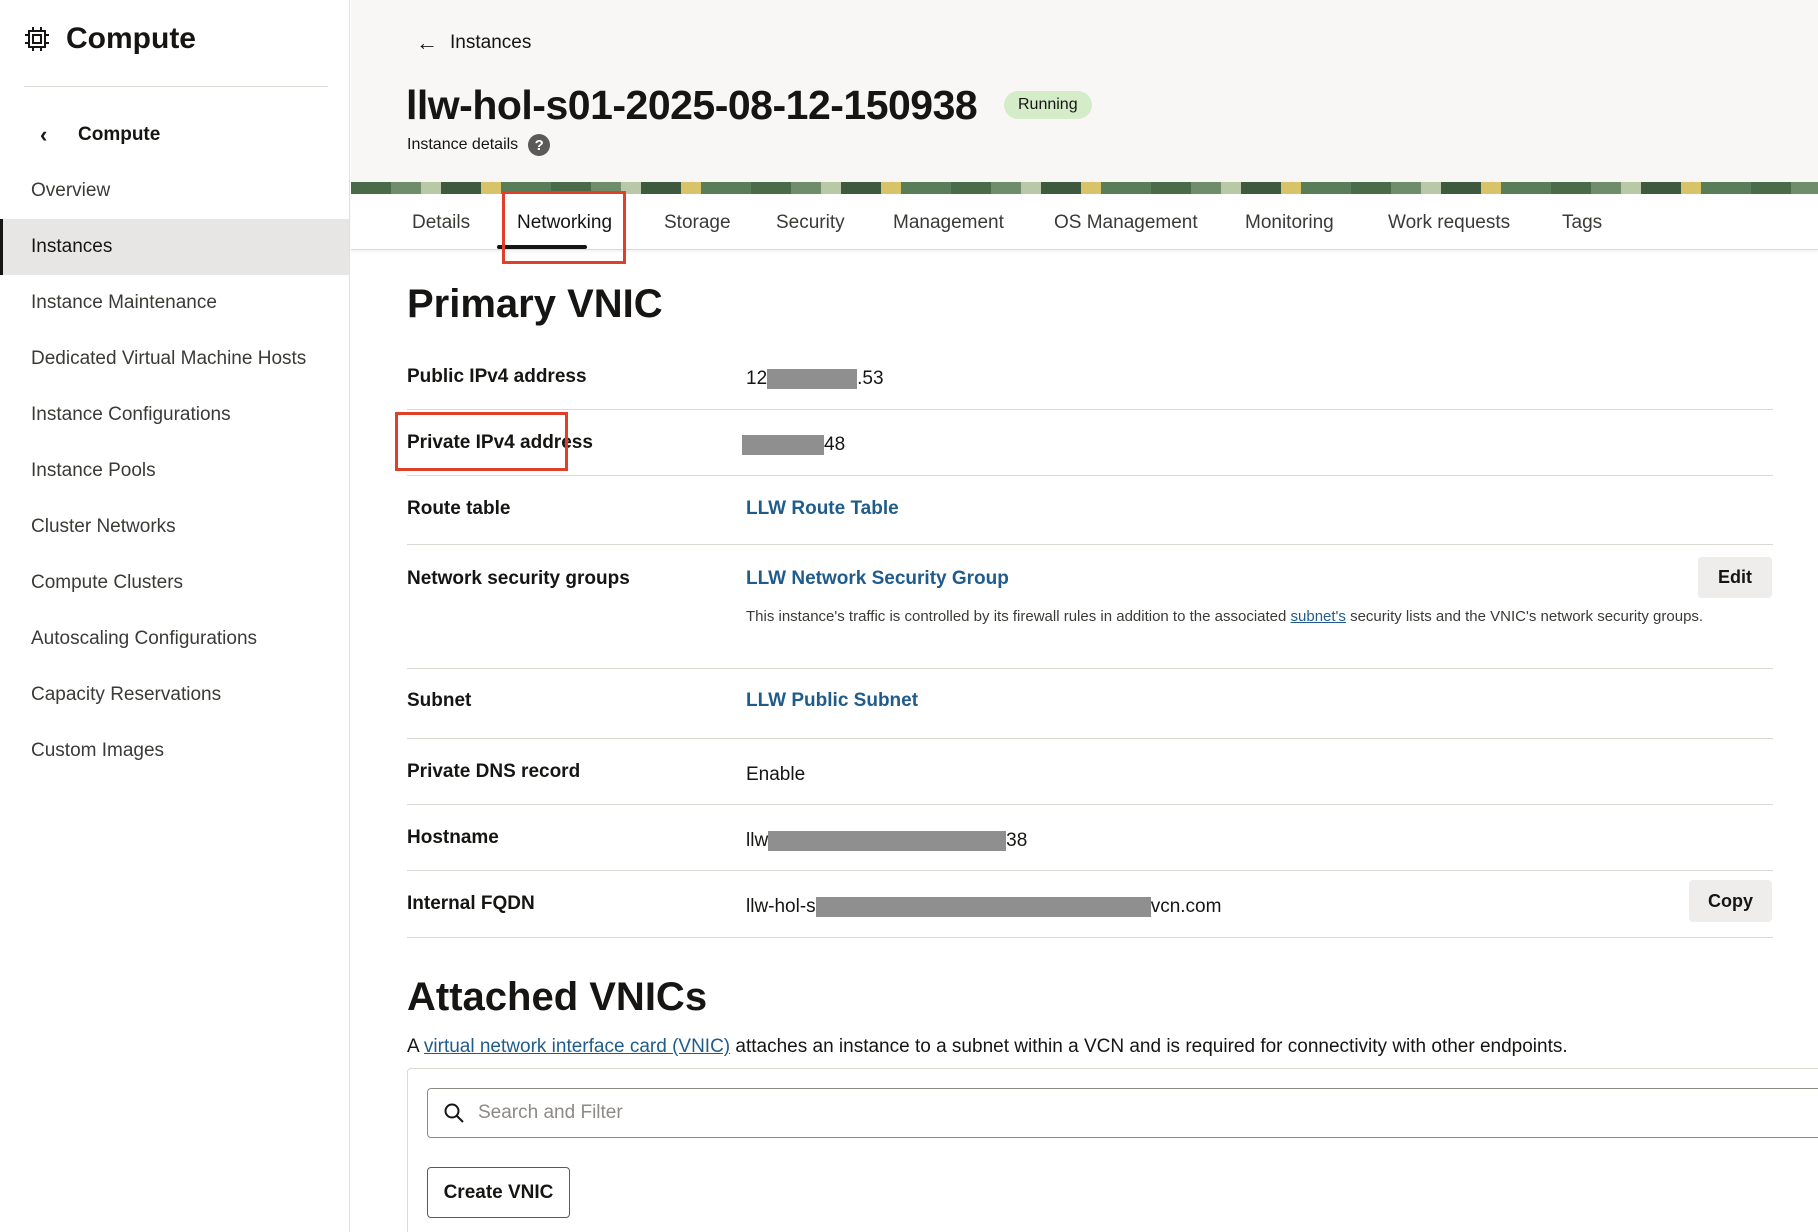 This screenshot has height=1232, width=1818. What do you see at coordinates (174, 359) in the screenshot?
I see `sidebar-item-dedicated-vm-hosts: Dedicated Virtual Machine Hosts` at bounding box center [174, 359].